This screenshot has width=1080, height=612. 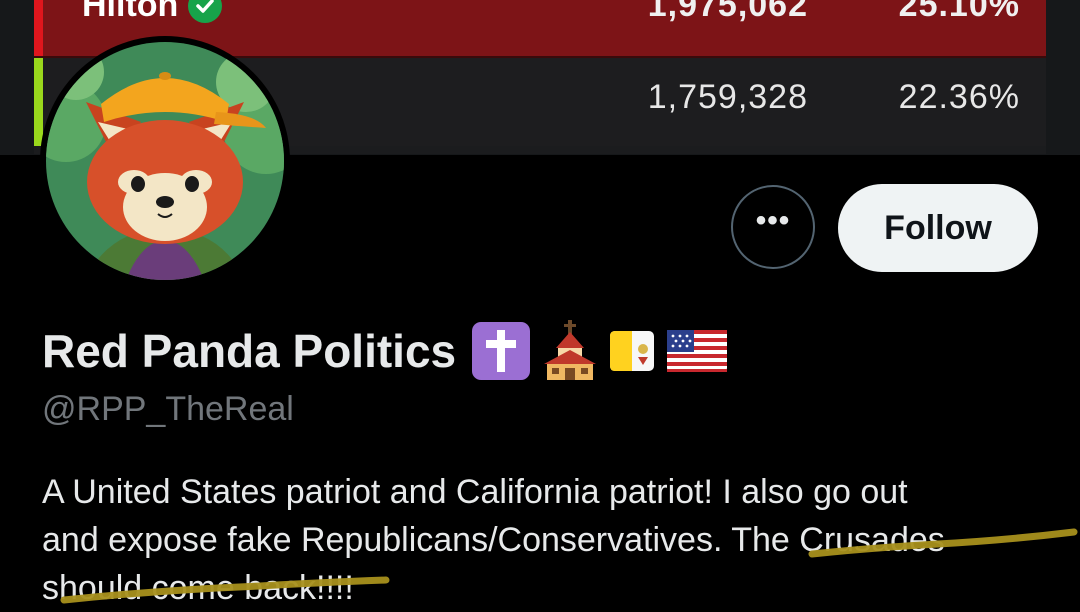 I want to click on display-name: Red Panda Politics, so click(x=249, y=351).